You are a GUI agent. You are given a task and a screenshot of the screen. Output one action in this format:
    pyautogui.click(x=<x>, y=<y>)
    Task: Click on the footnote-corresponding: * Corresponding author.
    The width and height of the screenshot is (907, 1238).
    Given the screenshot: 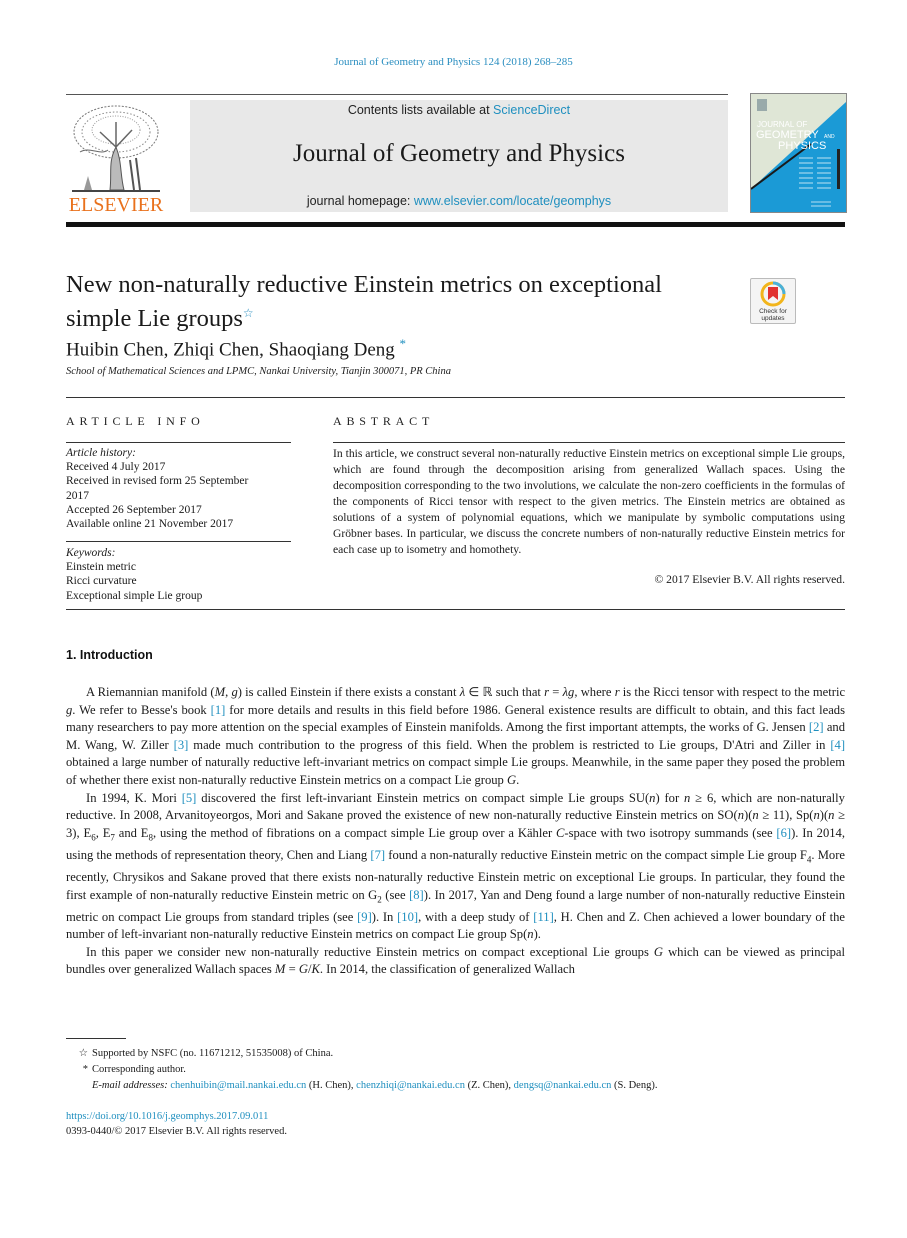 What is the action you would take?
    pyautogui.click(x=455, y=1070)
    